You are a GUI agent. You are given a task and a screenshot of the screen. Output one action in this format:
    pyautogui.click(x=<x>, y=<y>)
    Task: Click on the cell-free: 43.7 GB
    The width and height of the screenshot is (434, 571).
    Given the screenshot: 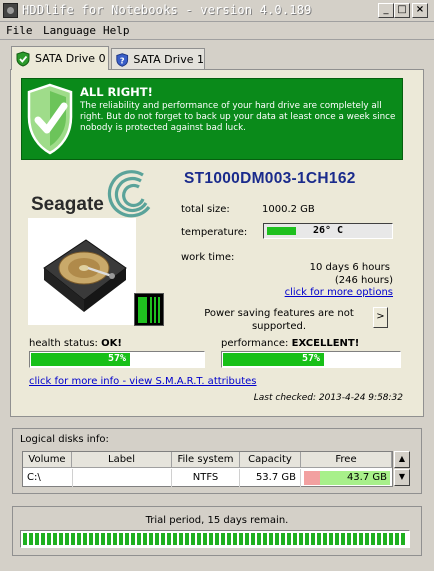 What is the action you would take?
    pyautogui.click(x=347, y=478)
    